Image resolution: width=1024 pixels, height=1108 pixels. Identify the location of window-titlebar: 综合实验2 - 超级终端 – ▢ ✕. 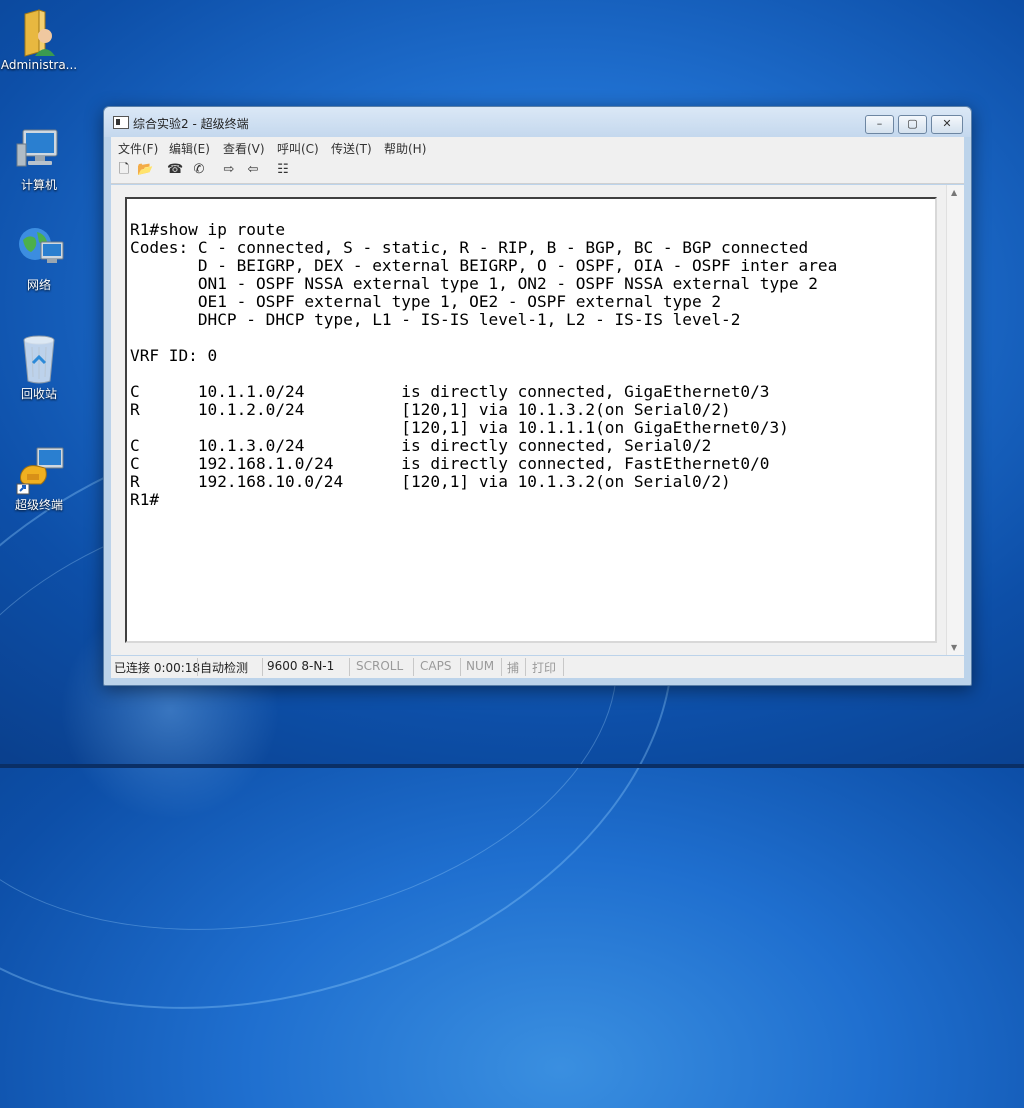
(537, 122).